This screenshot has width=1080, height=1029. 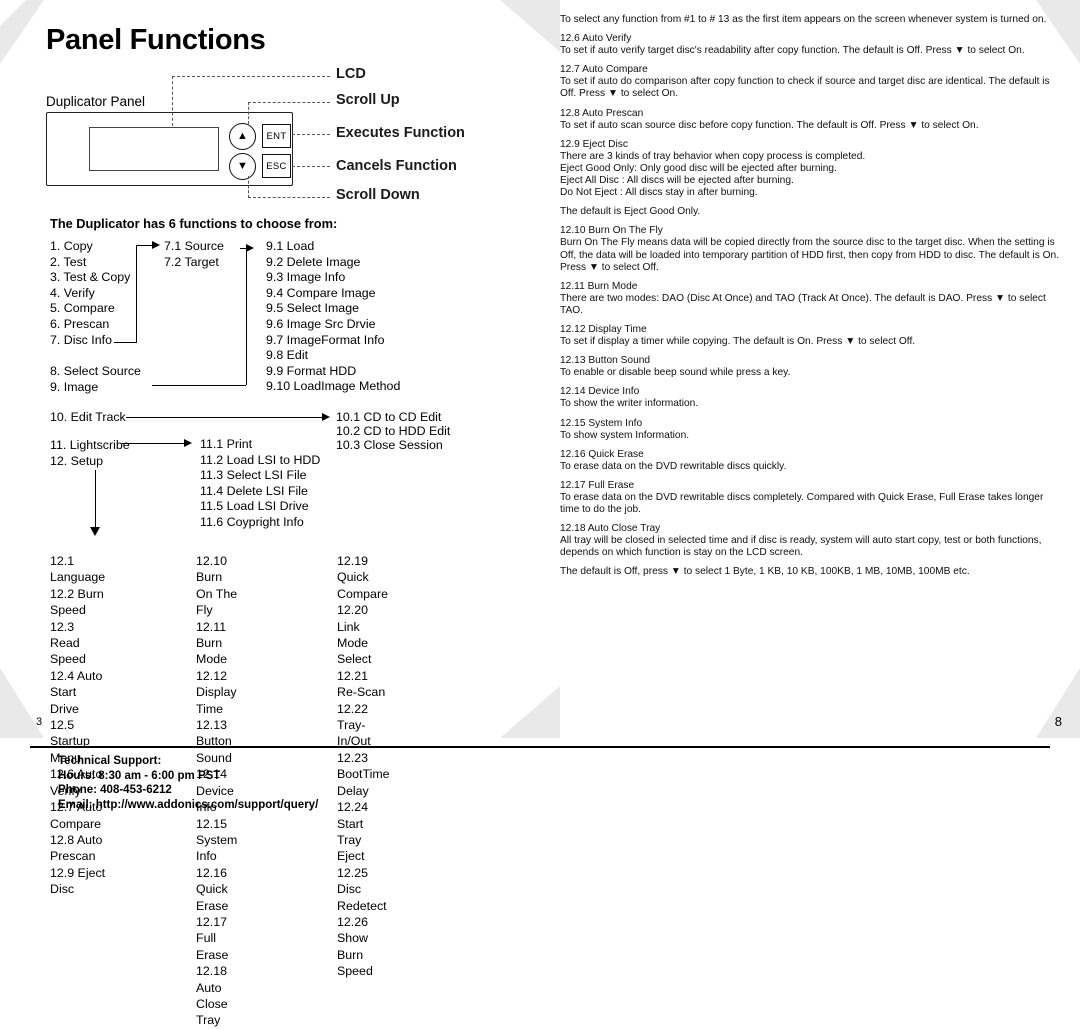 I want to click on menu-item: 8. Select Source, so click(x=95, y=371).